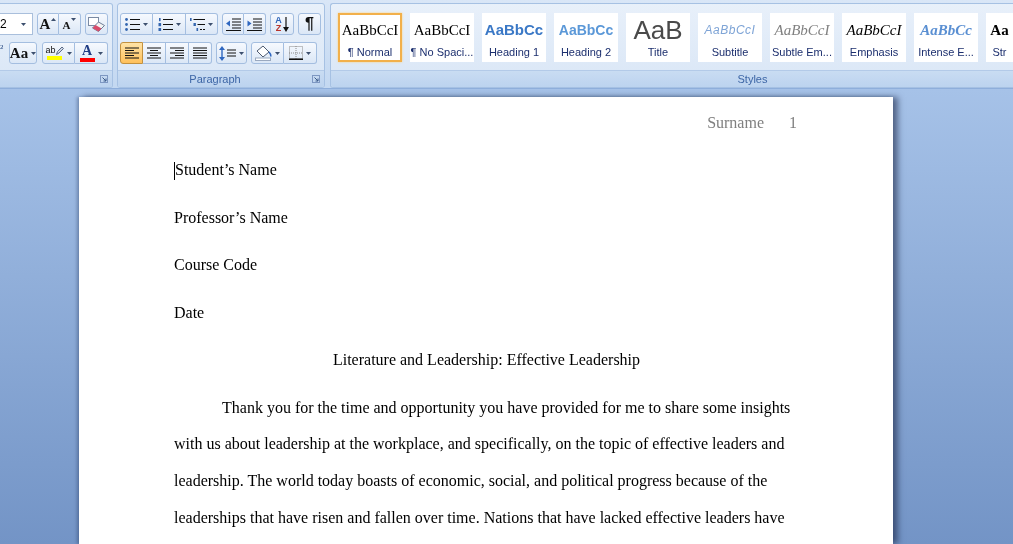 The width and height of the screenshot is (1013, 544). I want to click on style-tile: AaBbCc Heading 2, so click(586, 37).